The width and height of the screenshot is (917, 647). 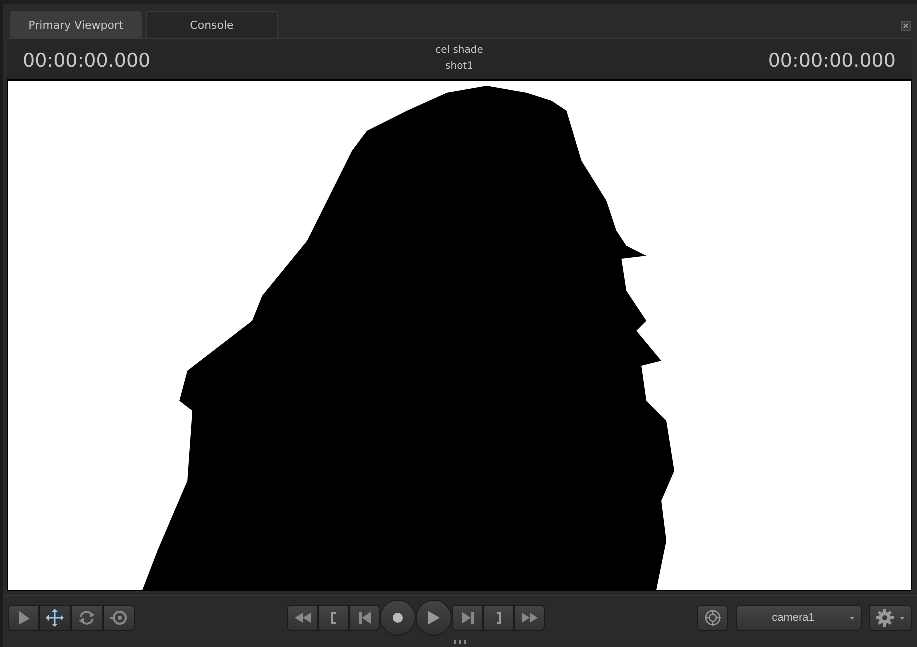 I want to click on play-button, so click(x=434, y=618).